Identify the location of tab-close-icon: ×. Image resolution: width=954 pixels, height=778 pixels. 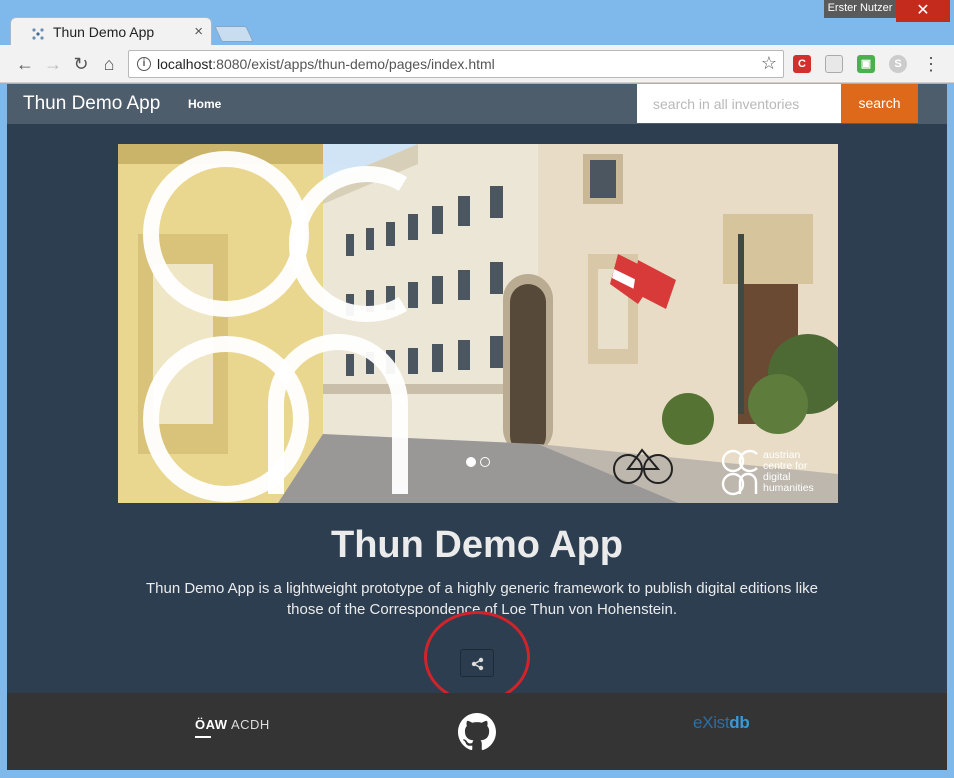
(198, 31).